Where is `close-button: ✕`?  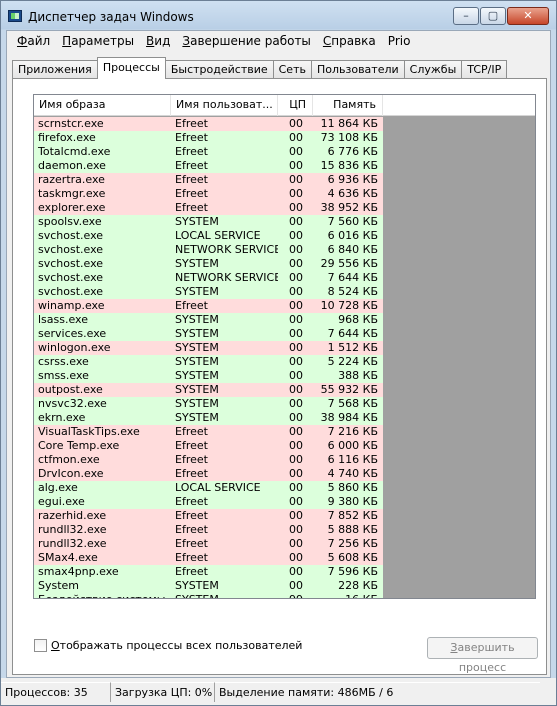
close-button: ✕ is located at coordinates (528, 16).